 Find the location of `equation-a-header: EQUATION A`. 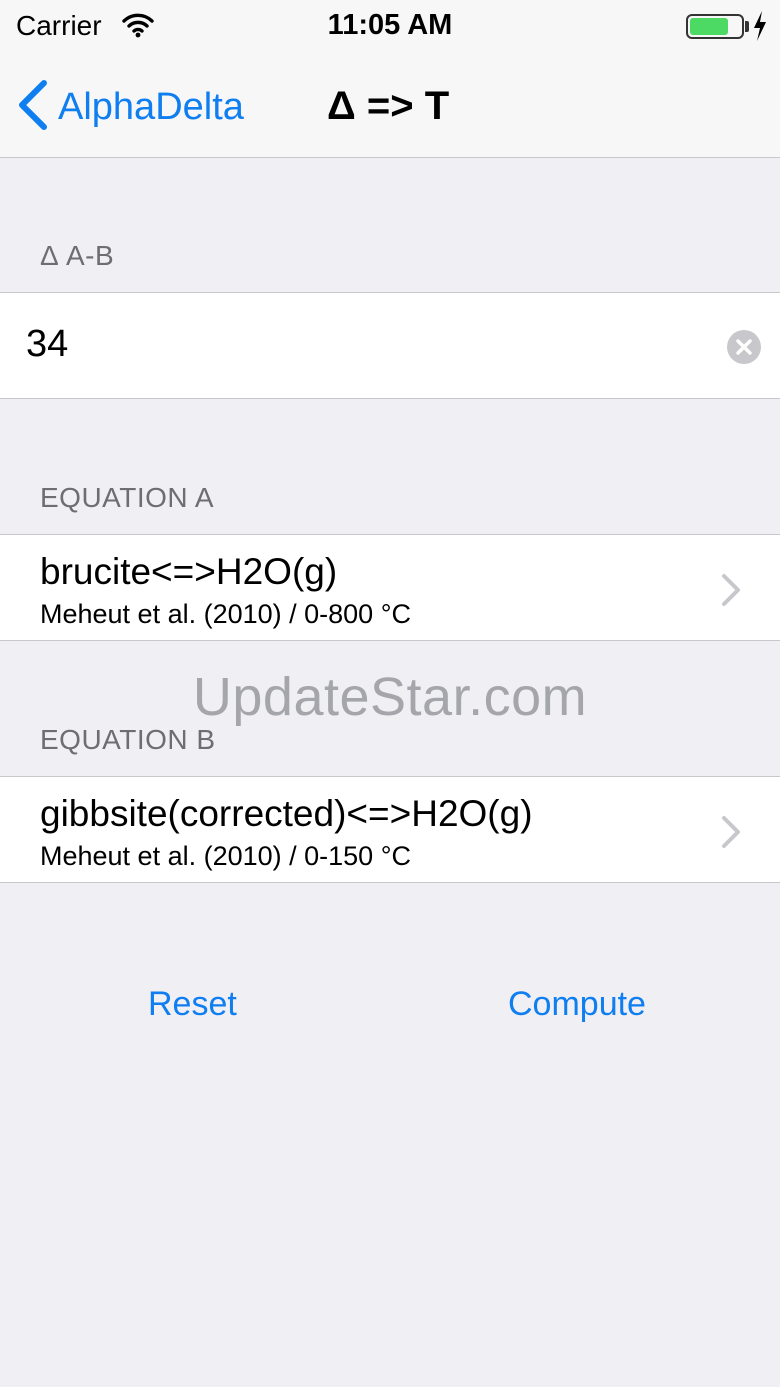

equation-a-header: EQUATION A is located at coordinates (127, 497).